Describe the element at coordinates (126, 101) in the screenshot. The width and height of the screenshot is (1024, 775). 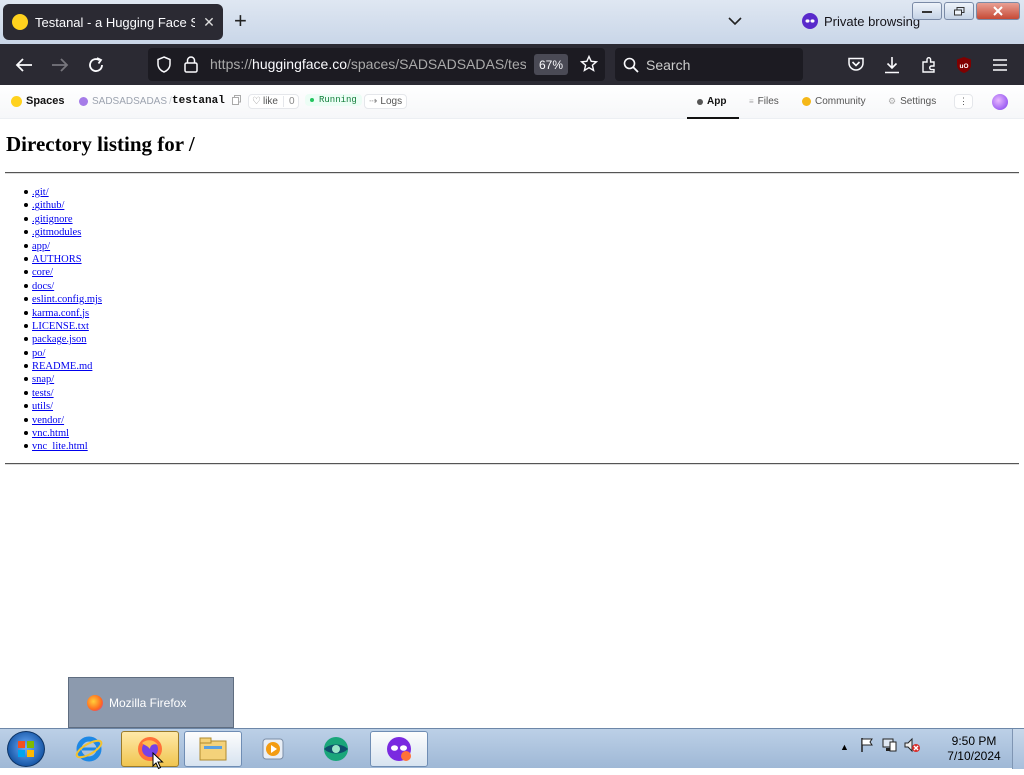
I see `repo-owner-link: SADSADSADAS /` at that location.